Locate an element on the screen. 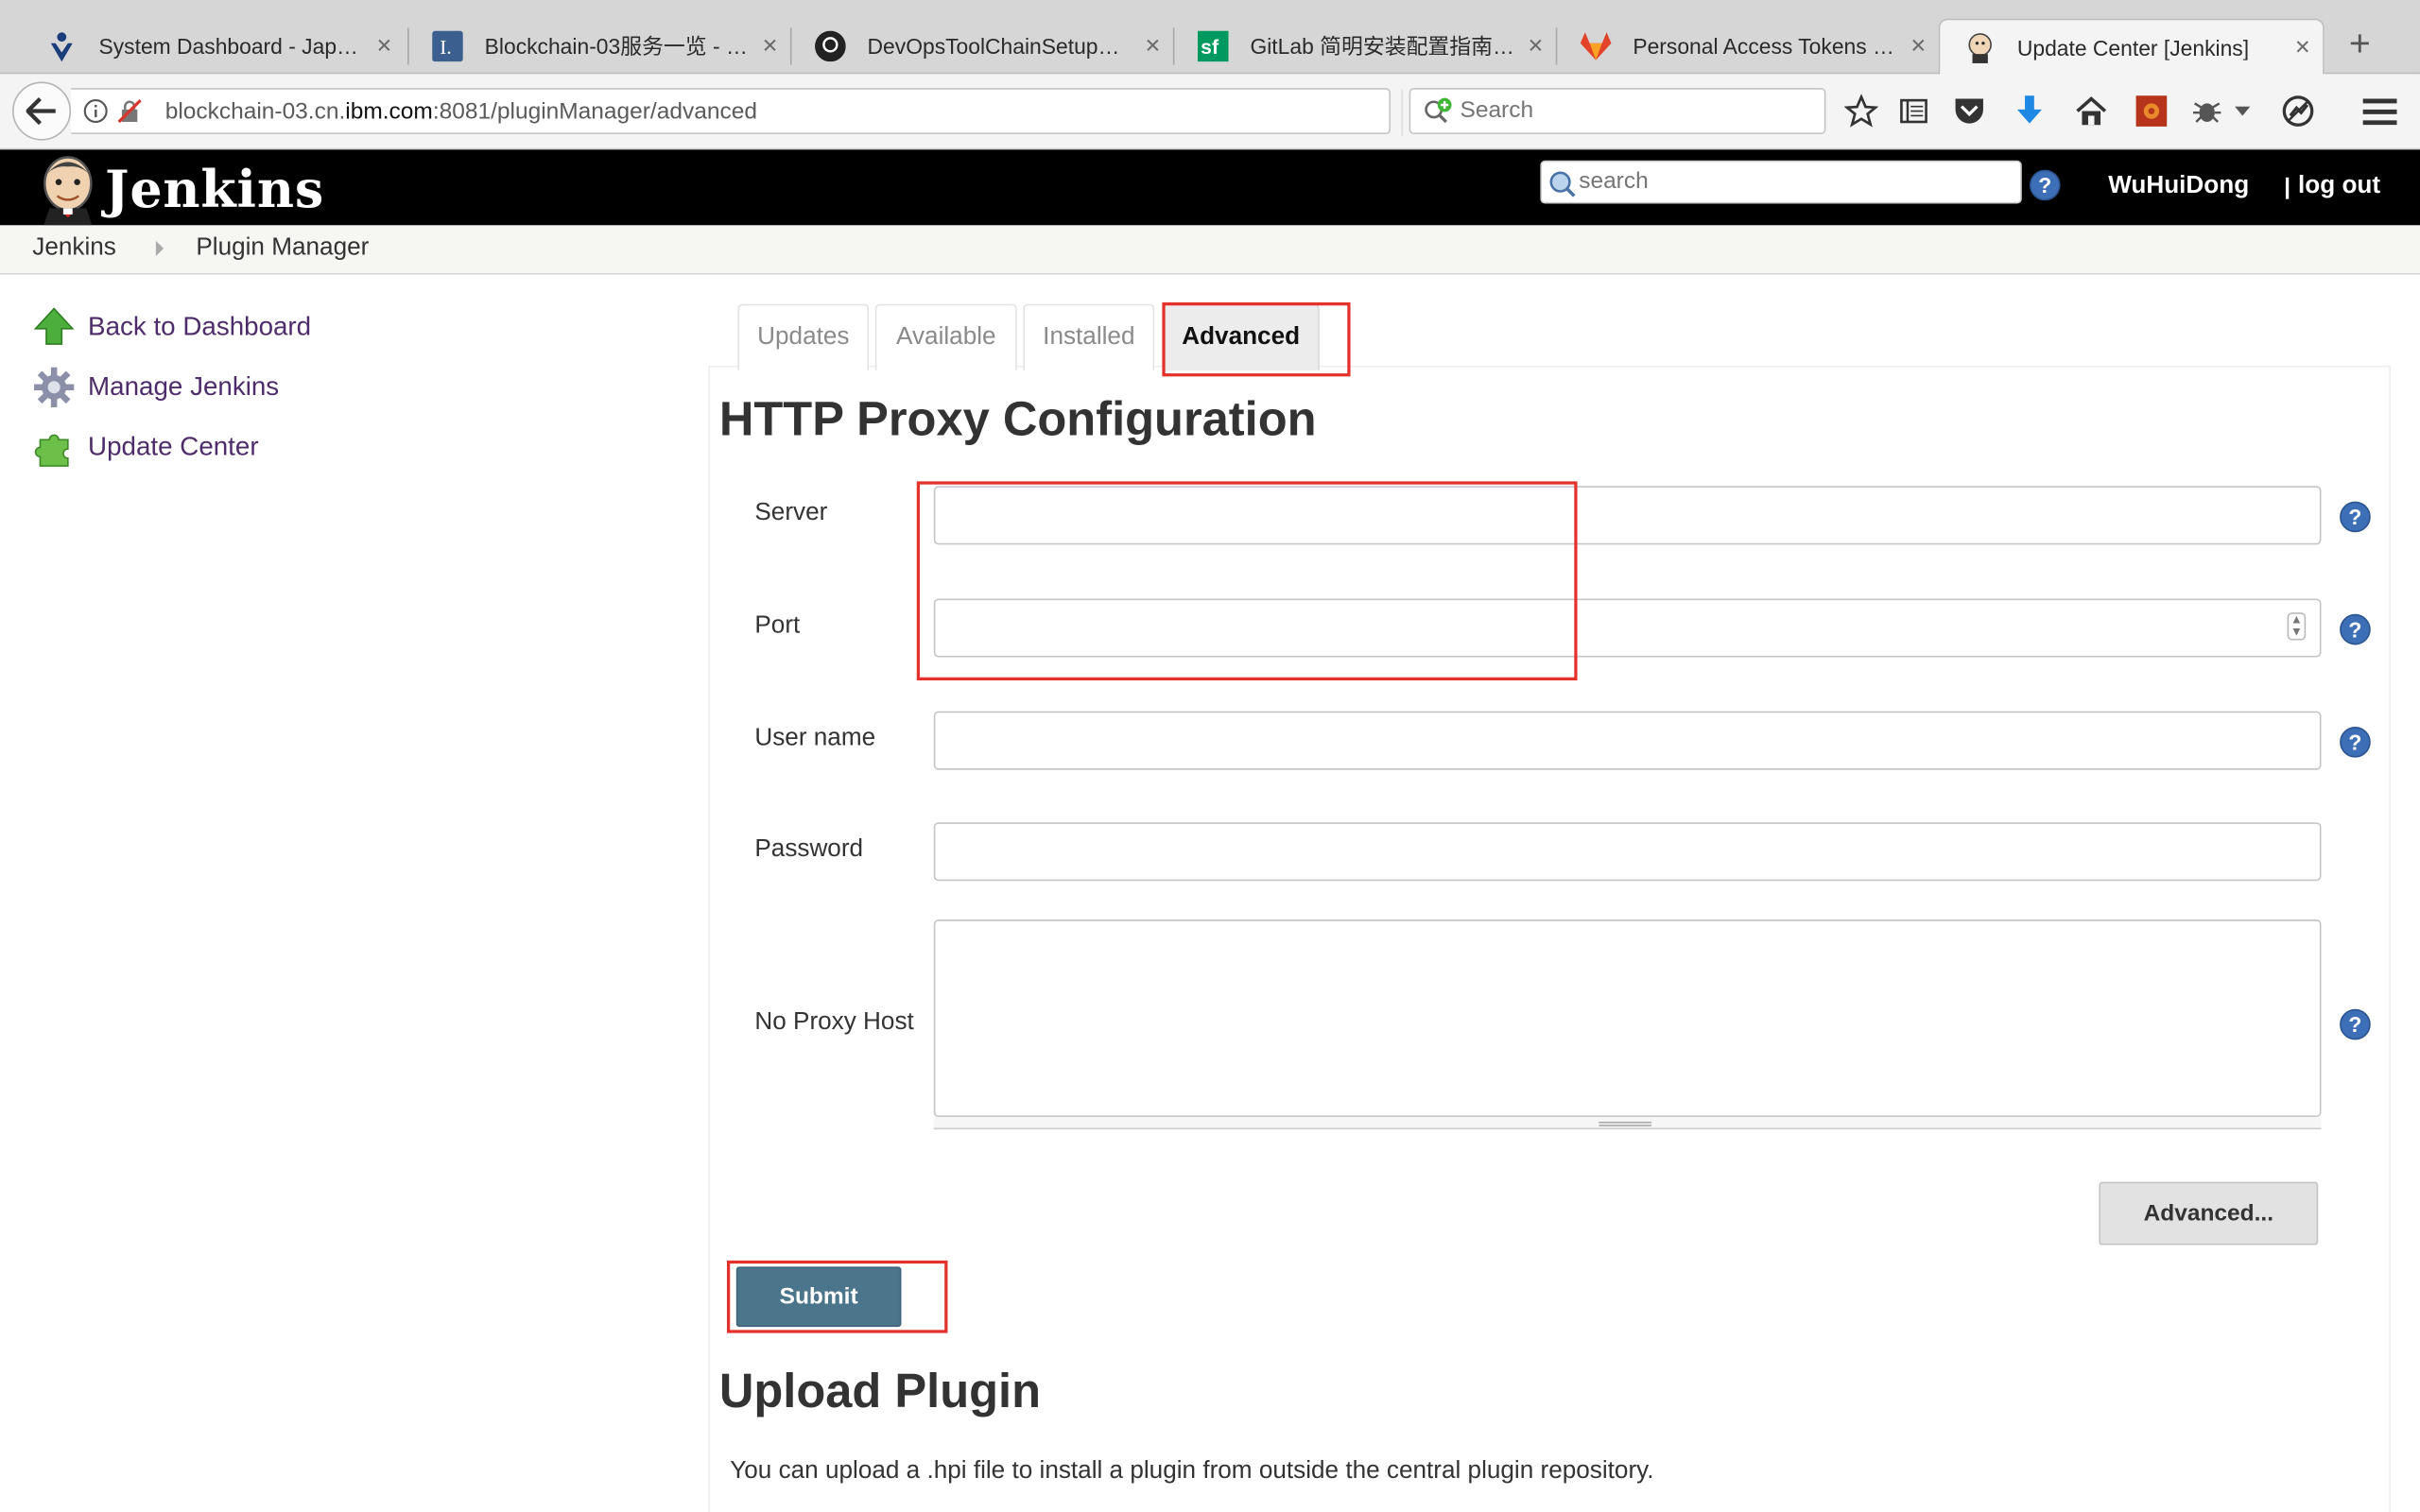 This screenshot has width=2420, height=1512. username-input is located at coordinates (1627, 740).